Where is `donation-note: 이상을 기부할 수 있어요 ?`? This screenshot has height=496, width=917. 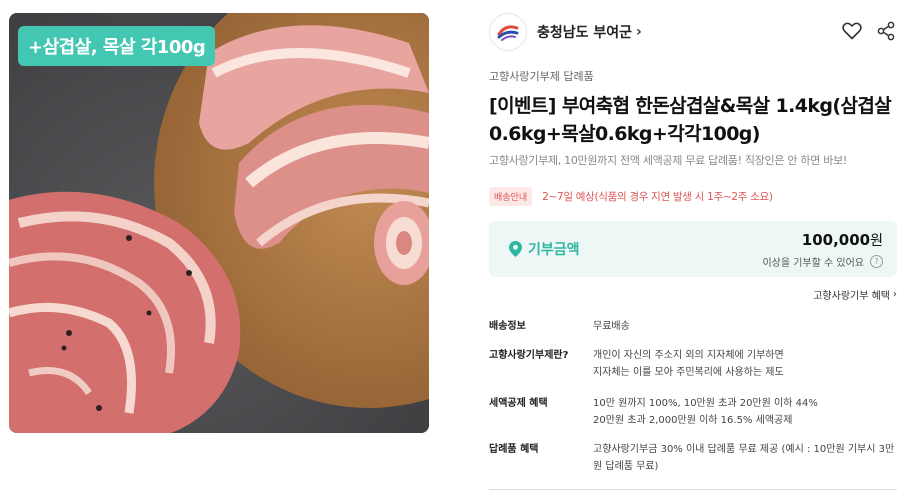 donation-note: 이상을 기부할 수 있어요 ? is located at coordinates (822, 261).